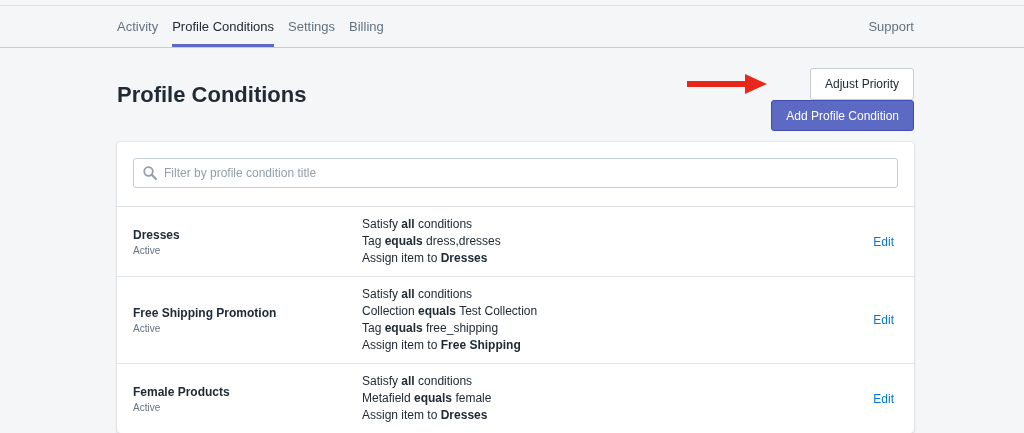 Image resolution: width=1024 pixels, height=433 pixels. Describe the element at coordinates (138, 26) in the screenshot. I see `nav-tab: Activity` at that location.